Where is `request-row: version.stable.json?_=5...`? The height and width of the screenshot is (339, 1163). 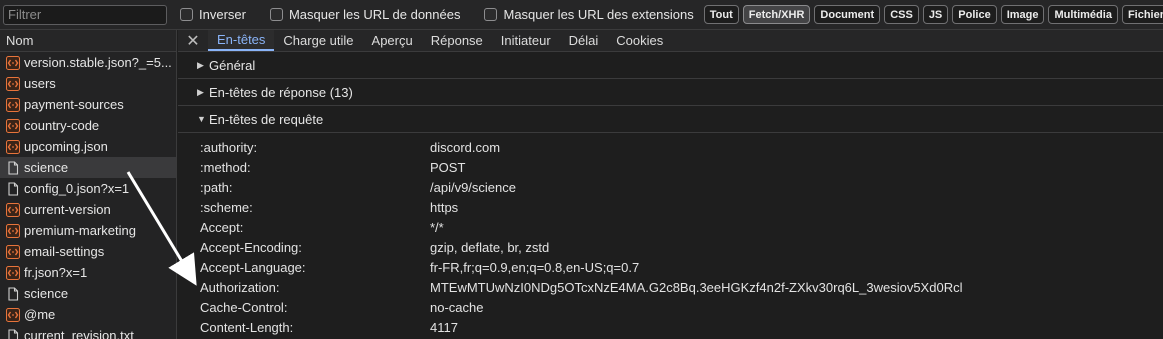
request-row: version.stable.json?_=5... is located at coordinates (88, 62).